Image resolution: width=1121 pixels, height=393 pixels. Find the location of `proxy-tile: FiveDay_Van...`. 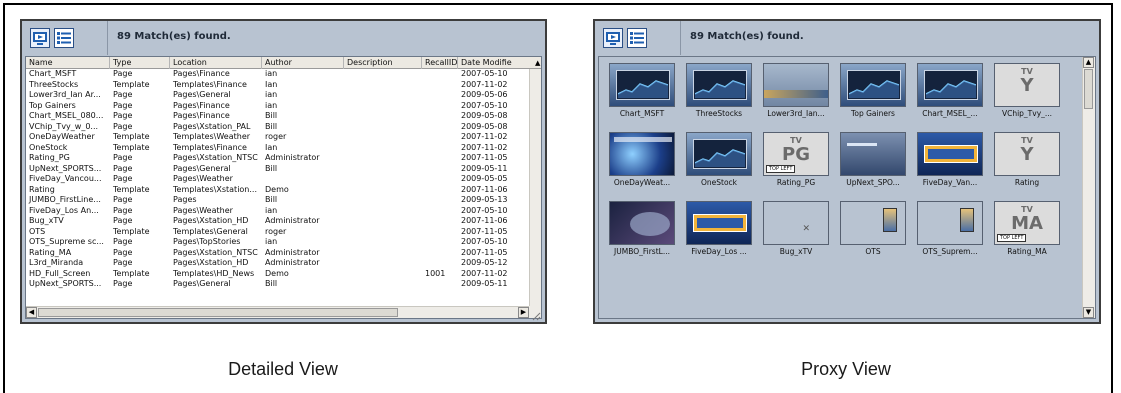

proxy-tile: FiveDay_Van... is located at coordinates (950, 160).